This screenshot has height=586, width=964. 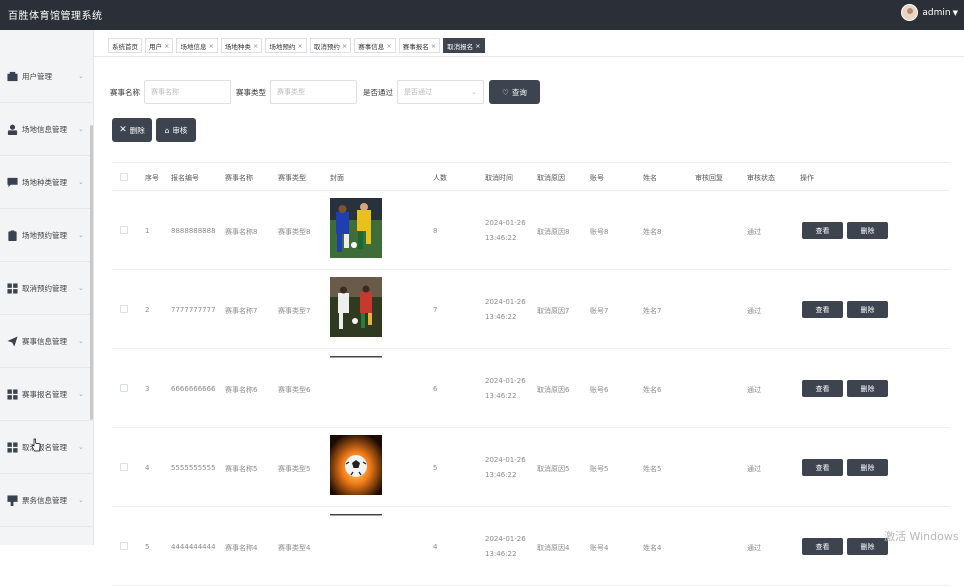 I want to click on cell-reason: 取消原因8, so click(x=553, y=232).